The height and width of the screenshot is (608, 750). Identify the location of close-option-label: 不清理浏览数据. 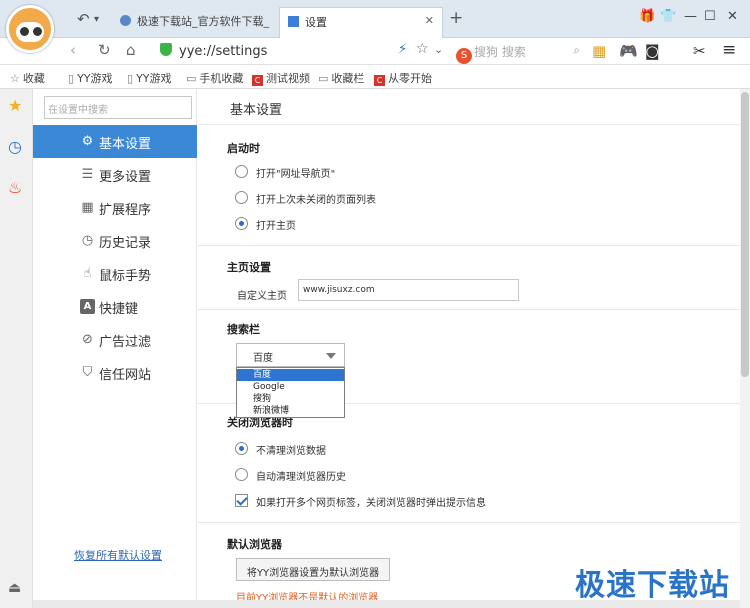
(291, 451).